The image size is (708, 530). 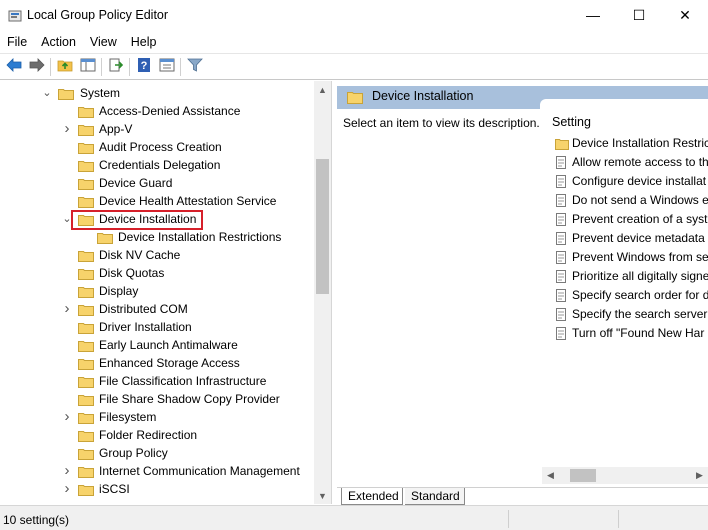 What do you see at coordinates (354, 42) in the screenshot?
I see `menu-bar: File Action View Help` at bounding box center [354, 42].